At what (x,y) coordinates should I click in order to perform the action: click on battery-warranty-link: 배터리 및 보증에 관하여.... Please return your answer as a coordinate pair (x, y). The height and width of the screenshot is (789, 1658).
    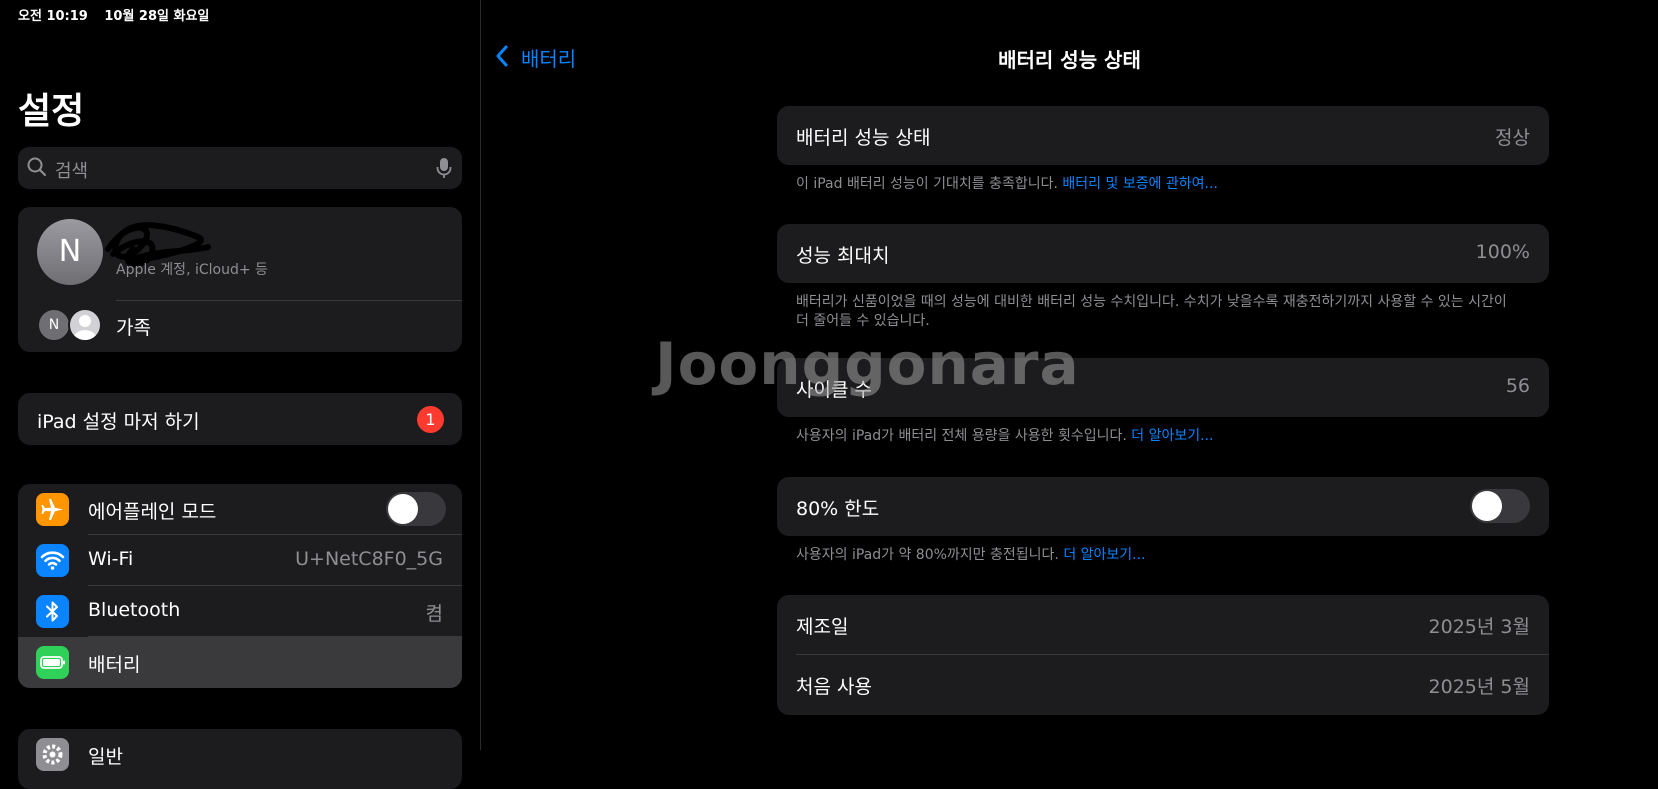
    Looking at the image, I should click on (1140, 184).